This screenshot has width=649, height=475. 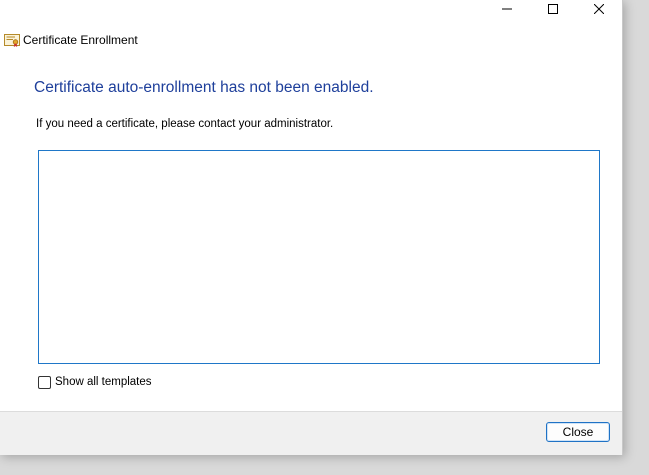 I want to click on show-all-templates-label: Show all templates, so click(x=103, y=382).